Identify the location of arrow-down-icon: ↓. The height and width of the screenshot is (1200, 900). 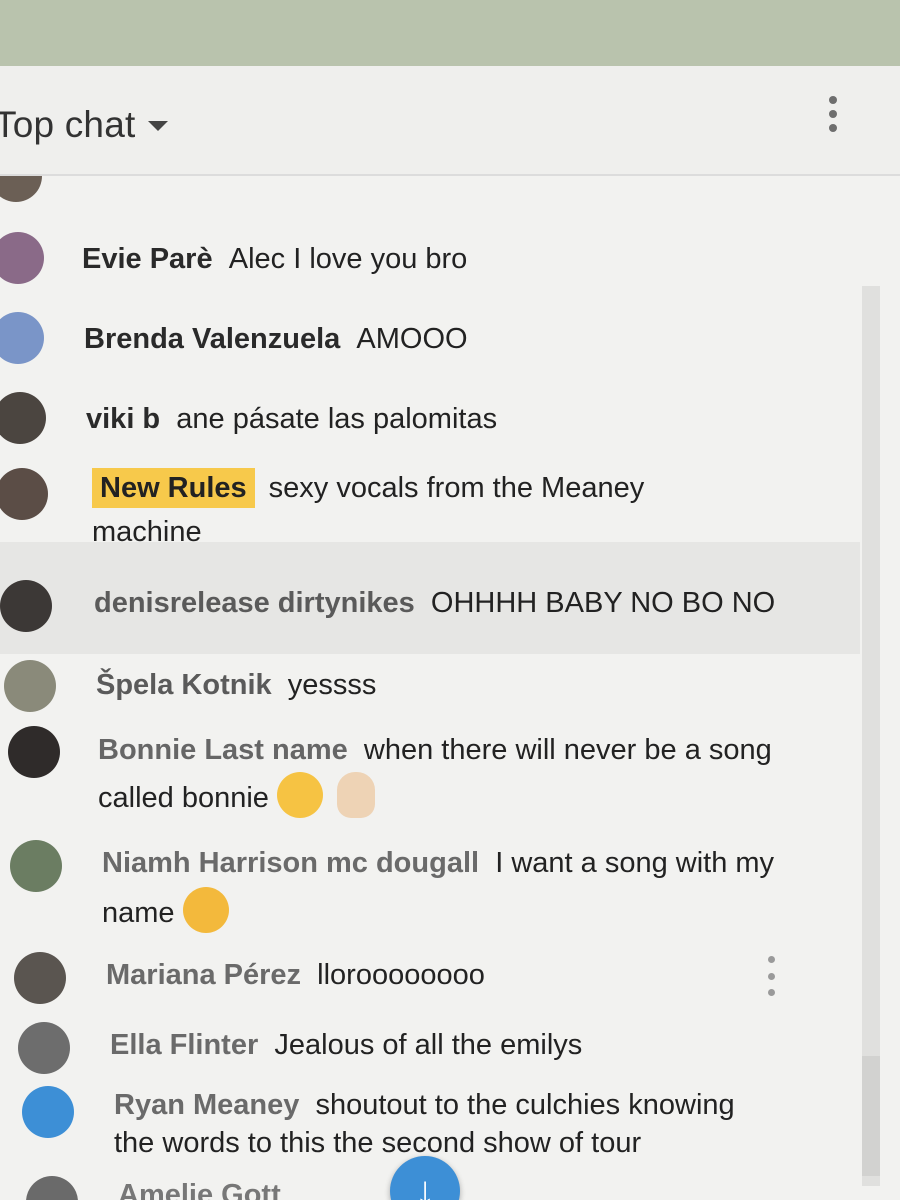
(425, 1178).